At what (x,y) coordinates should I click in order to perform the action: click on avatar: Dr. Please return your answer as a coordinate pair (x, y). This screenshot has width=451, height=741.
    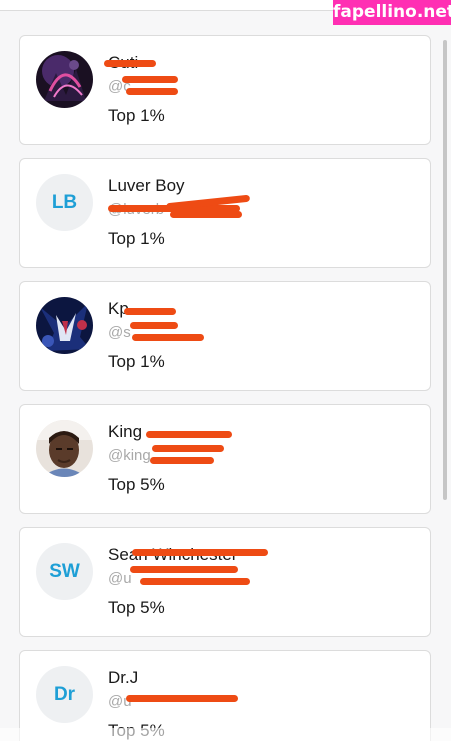
    Looking at the image, I should click on (64, 694).